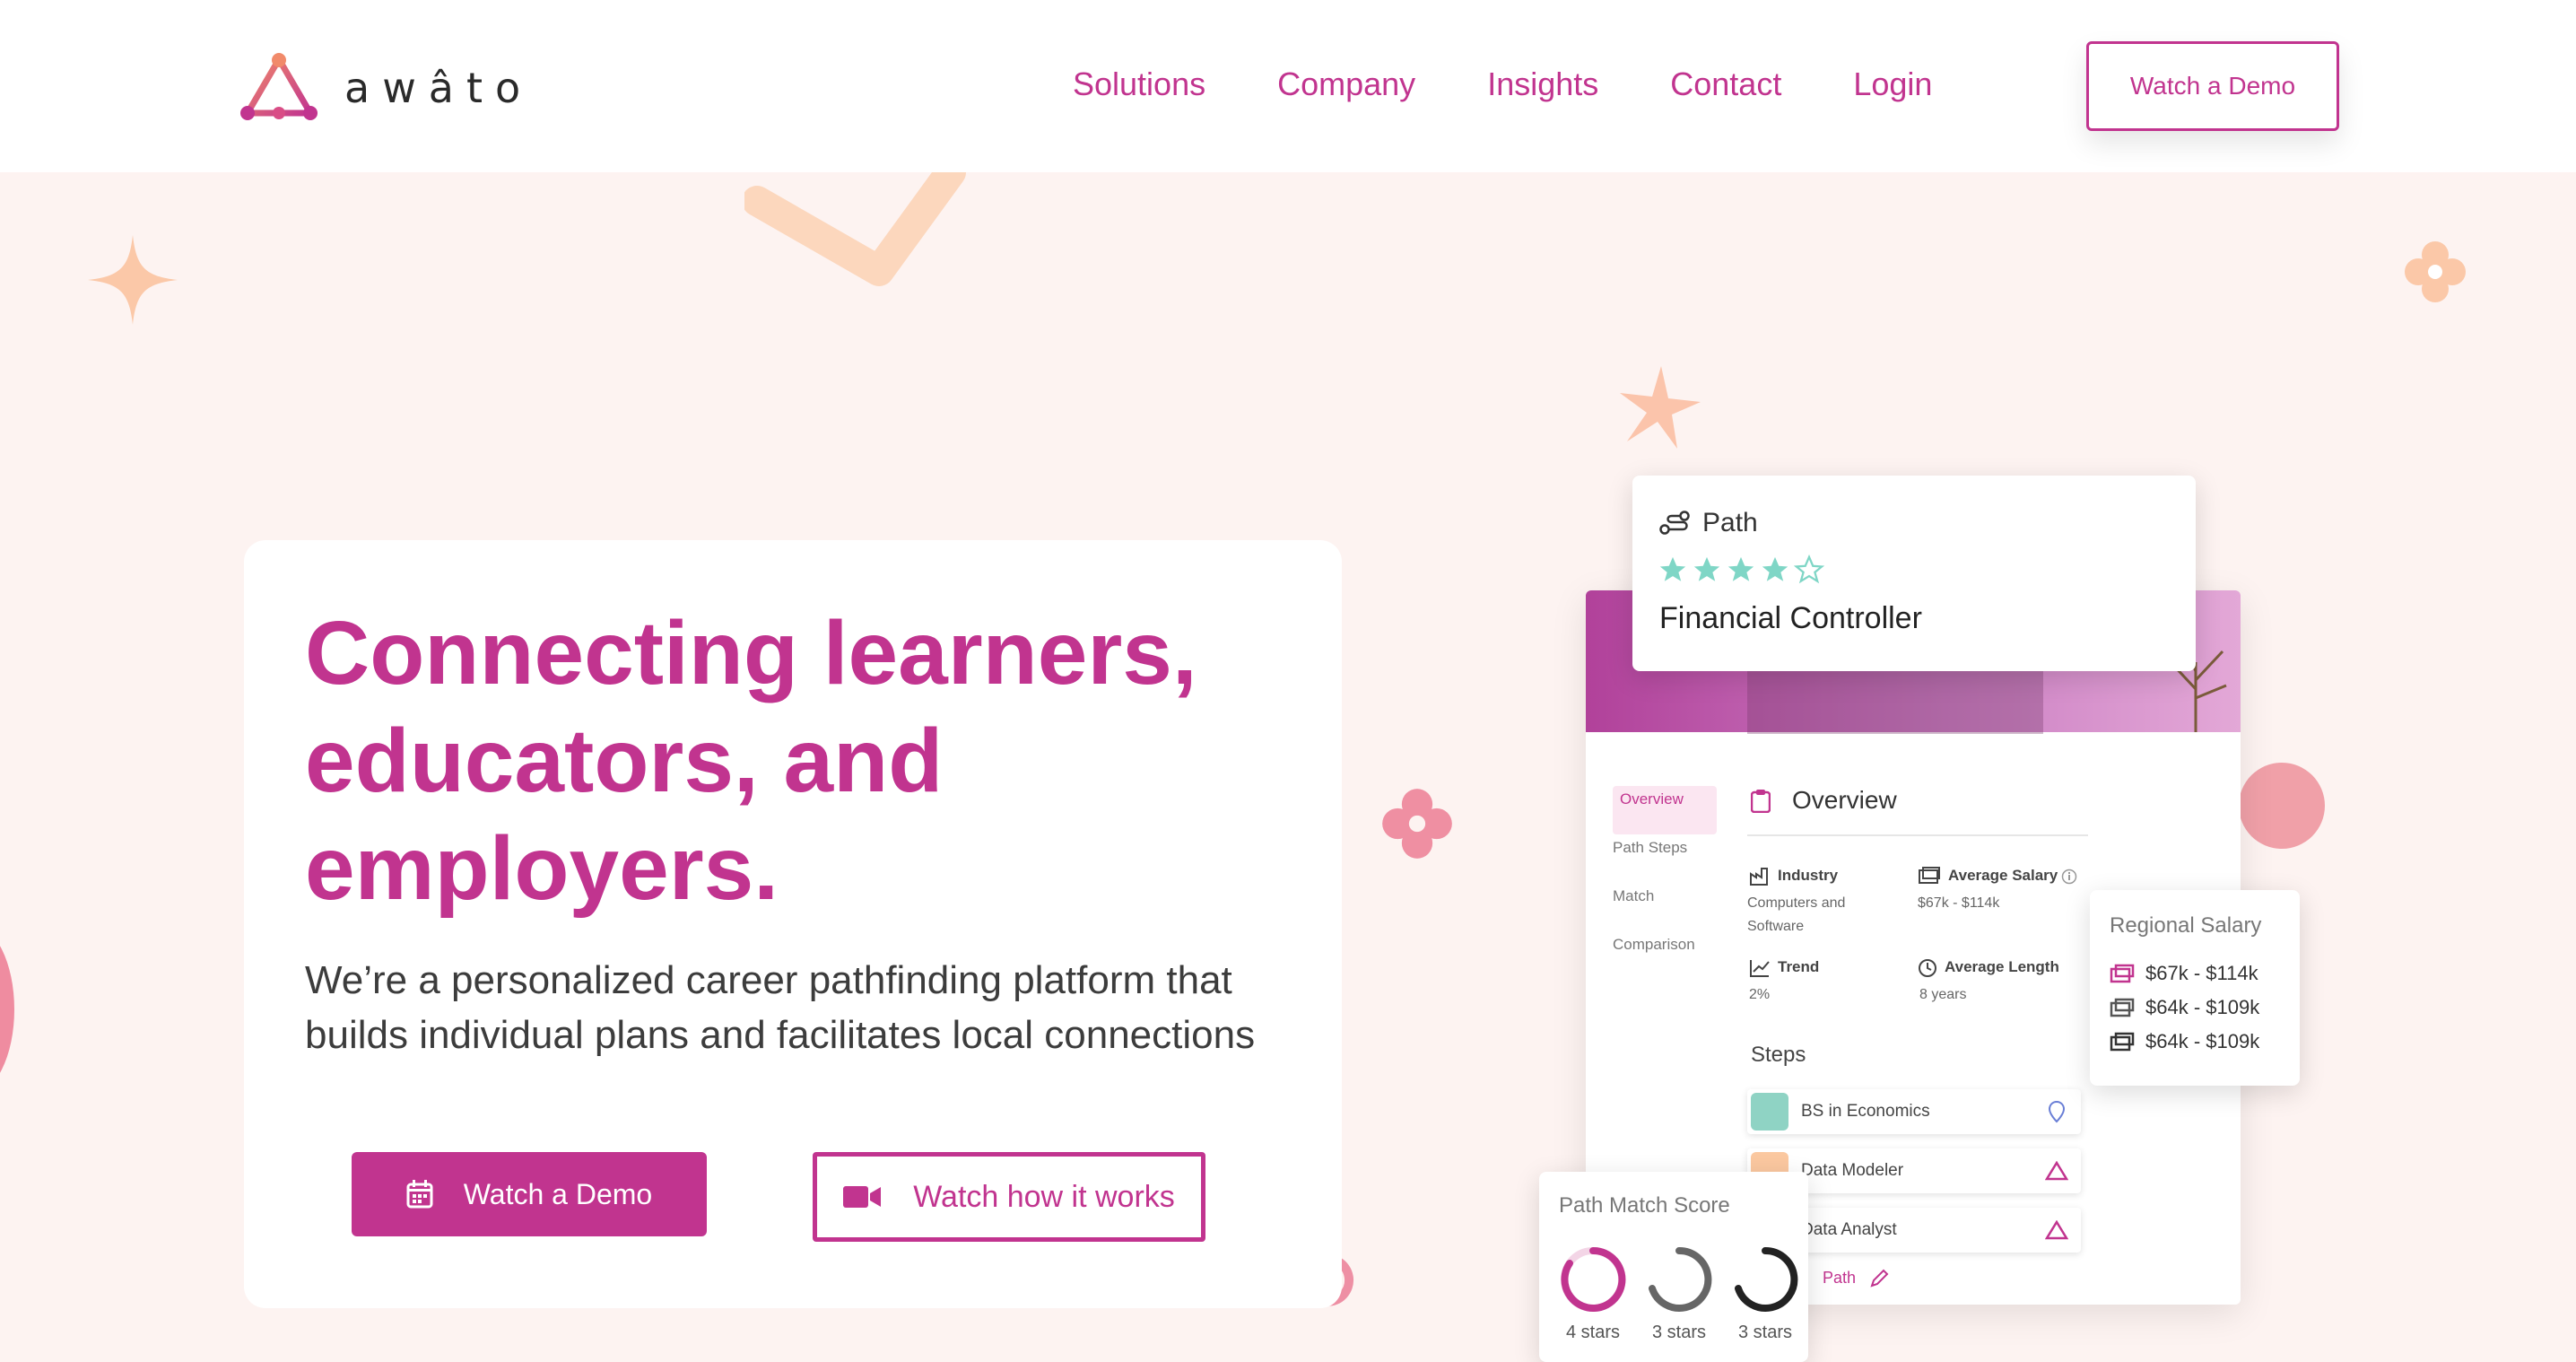  What do you see at coordinates (1665, 859) in the screenshot?
I see `sidebar-item-path-steps: Path Steps` at bounding box center [1665, 859].